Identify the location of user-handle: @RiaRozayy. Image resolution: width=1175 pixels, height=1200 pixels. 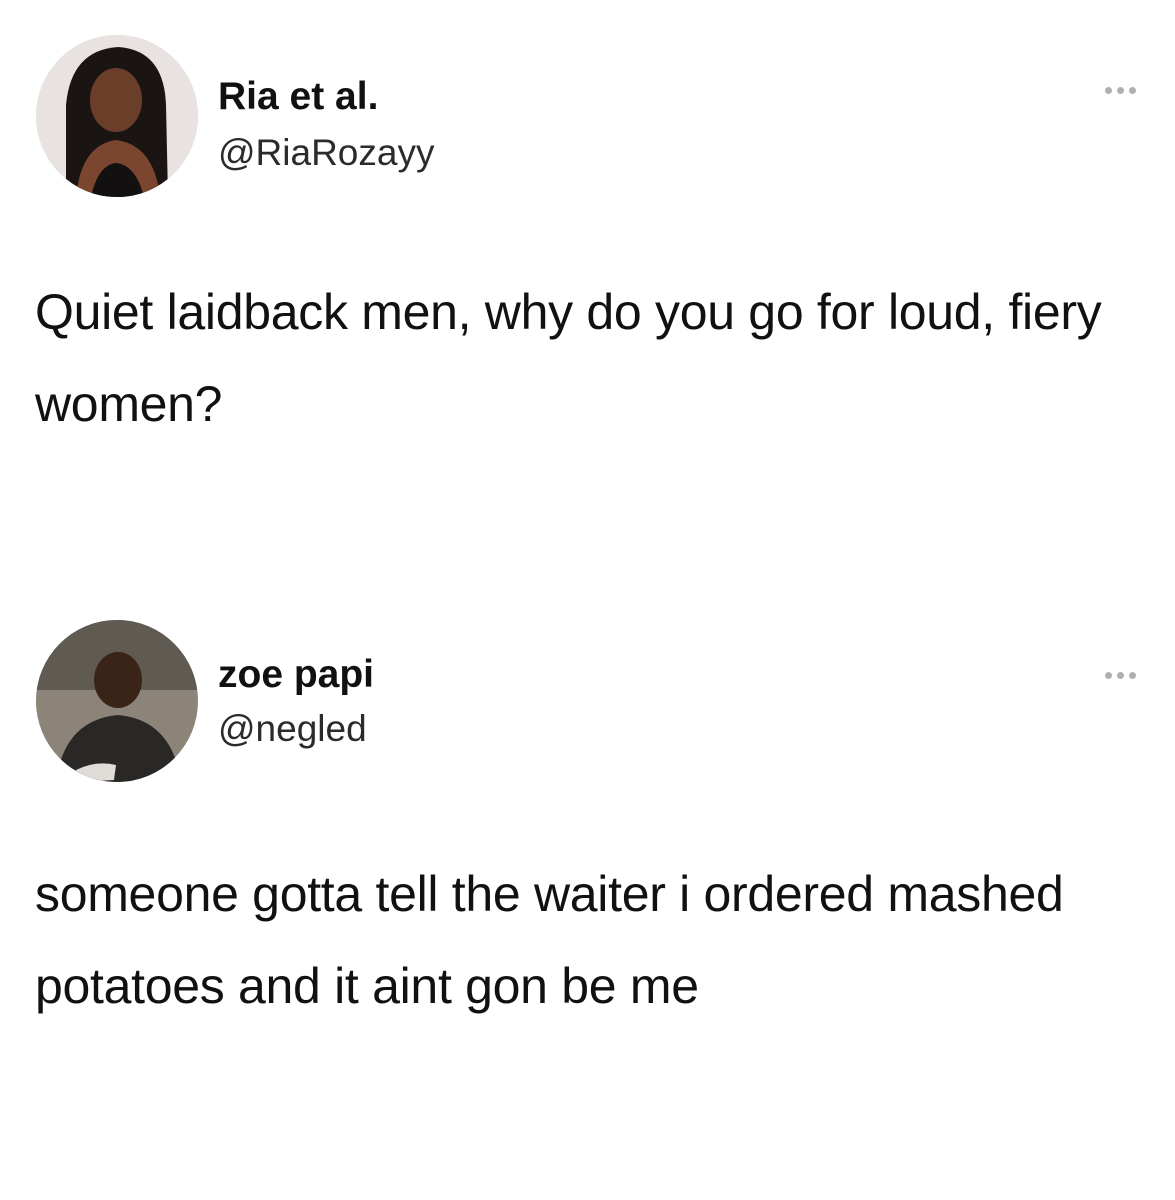
(326, 153).